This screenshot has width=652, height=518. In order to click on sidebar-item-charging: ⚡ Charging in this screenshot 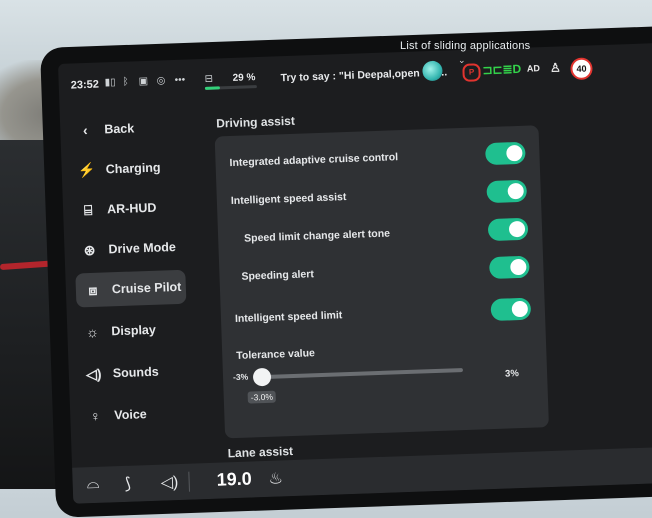, I will do `click(130, 169)`.